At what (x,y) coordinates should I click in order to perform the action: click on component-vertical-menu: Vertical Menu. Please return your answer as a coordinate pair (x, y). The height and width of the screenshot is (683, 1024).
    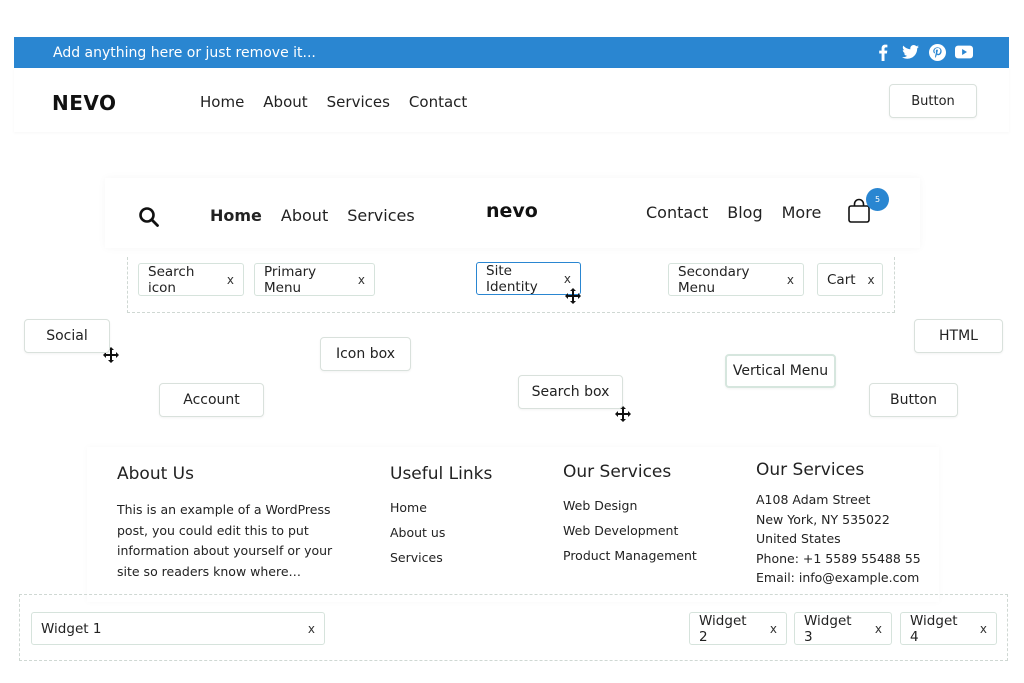
    Looking at the image, I should click on (780, 371).